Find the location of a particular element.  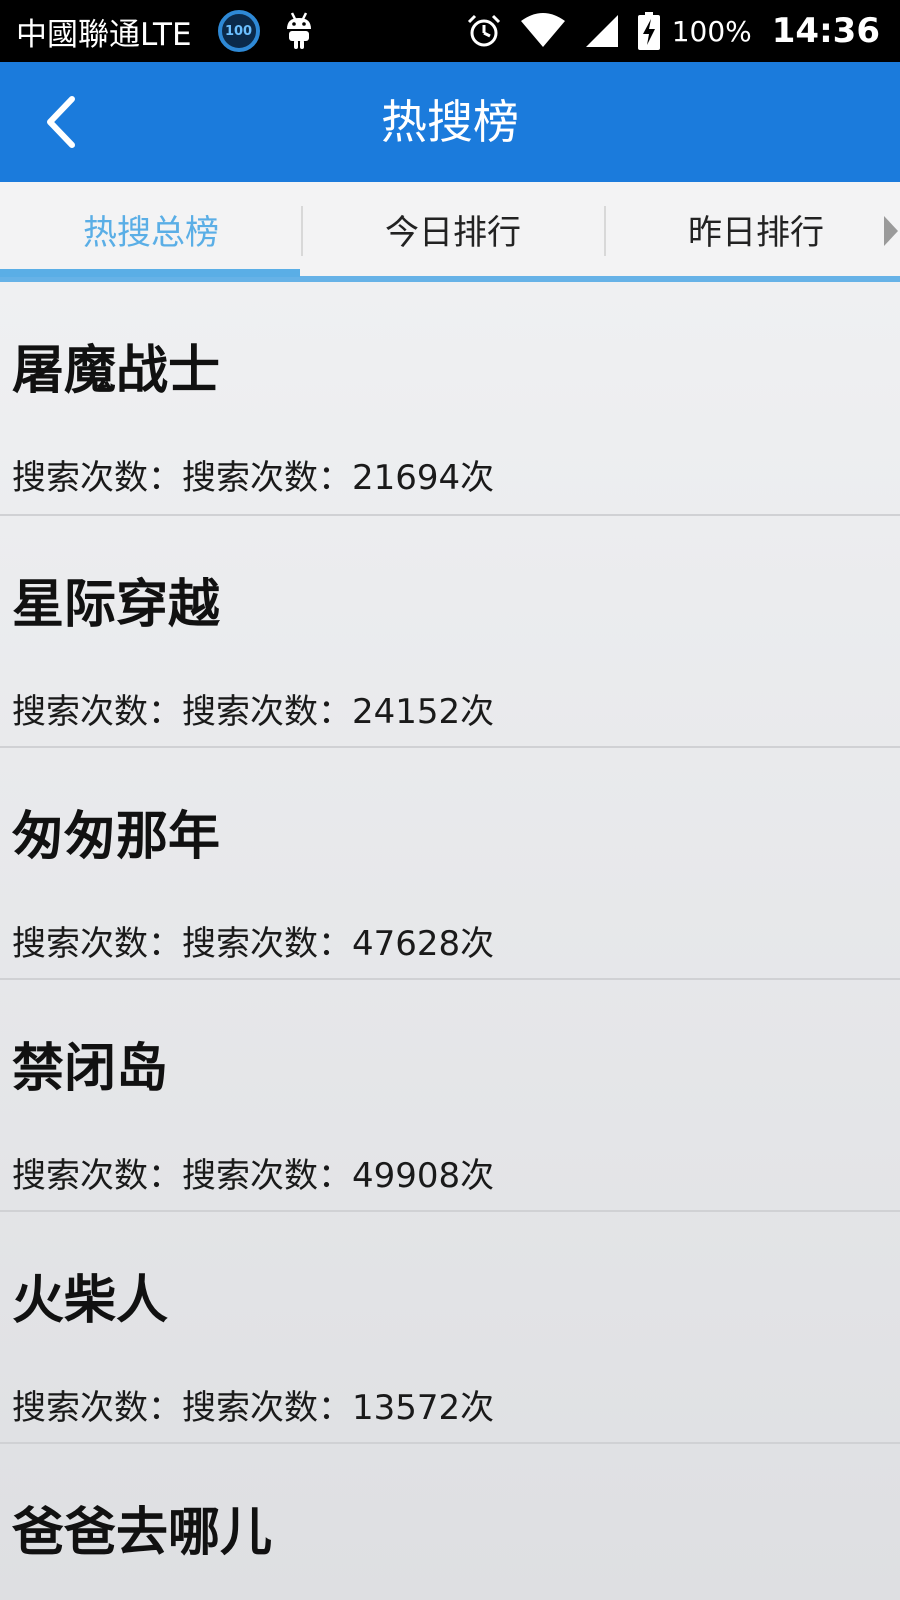

alarm-icon is located at coordinates (484, 31).